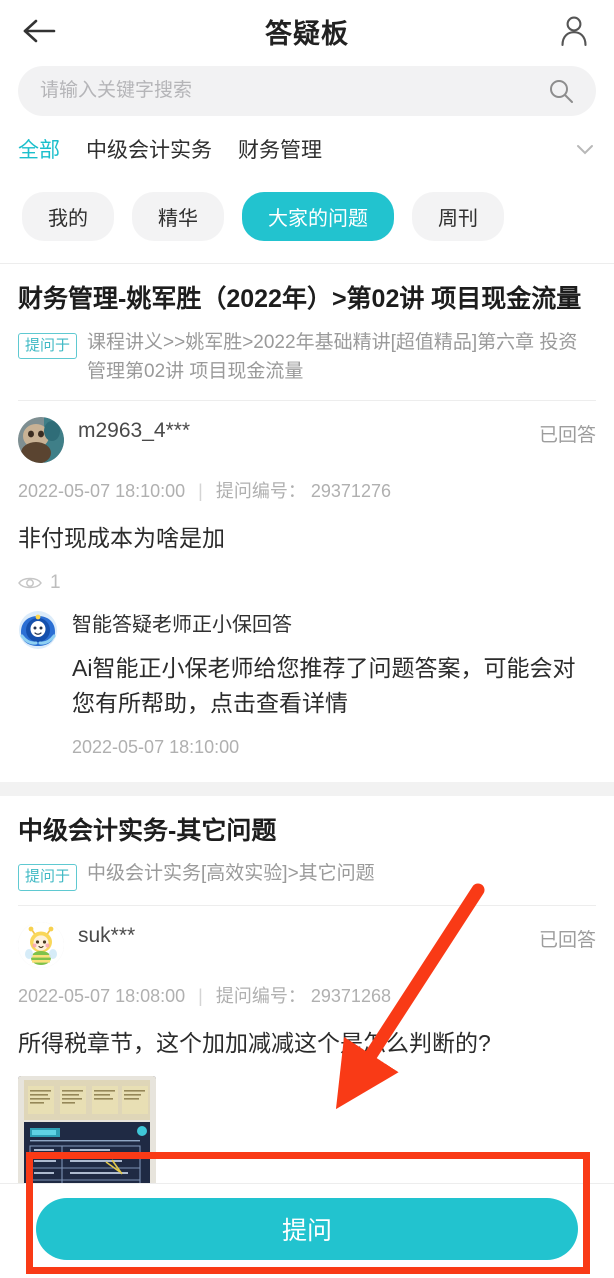 The height and width of the screenshot is (1278, 614). I want to click on question-header-main: m2963_4*** 已回答, so click(337, 432).